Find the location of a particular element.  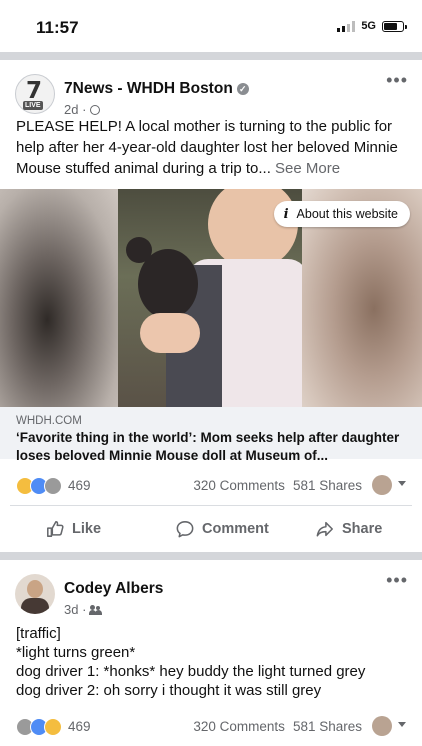

care-reaction-icon is located at coordinates (53, 727).